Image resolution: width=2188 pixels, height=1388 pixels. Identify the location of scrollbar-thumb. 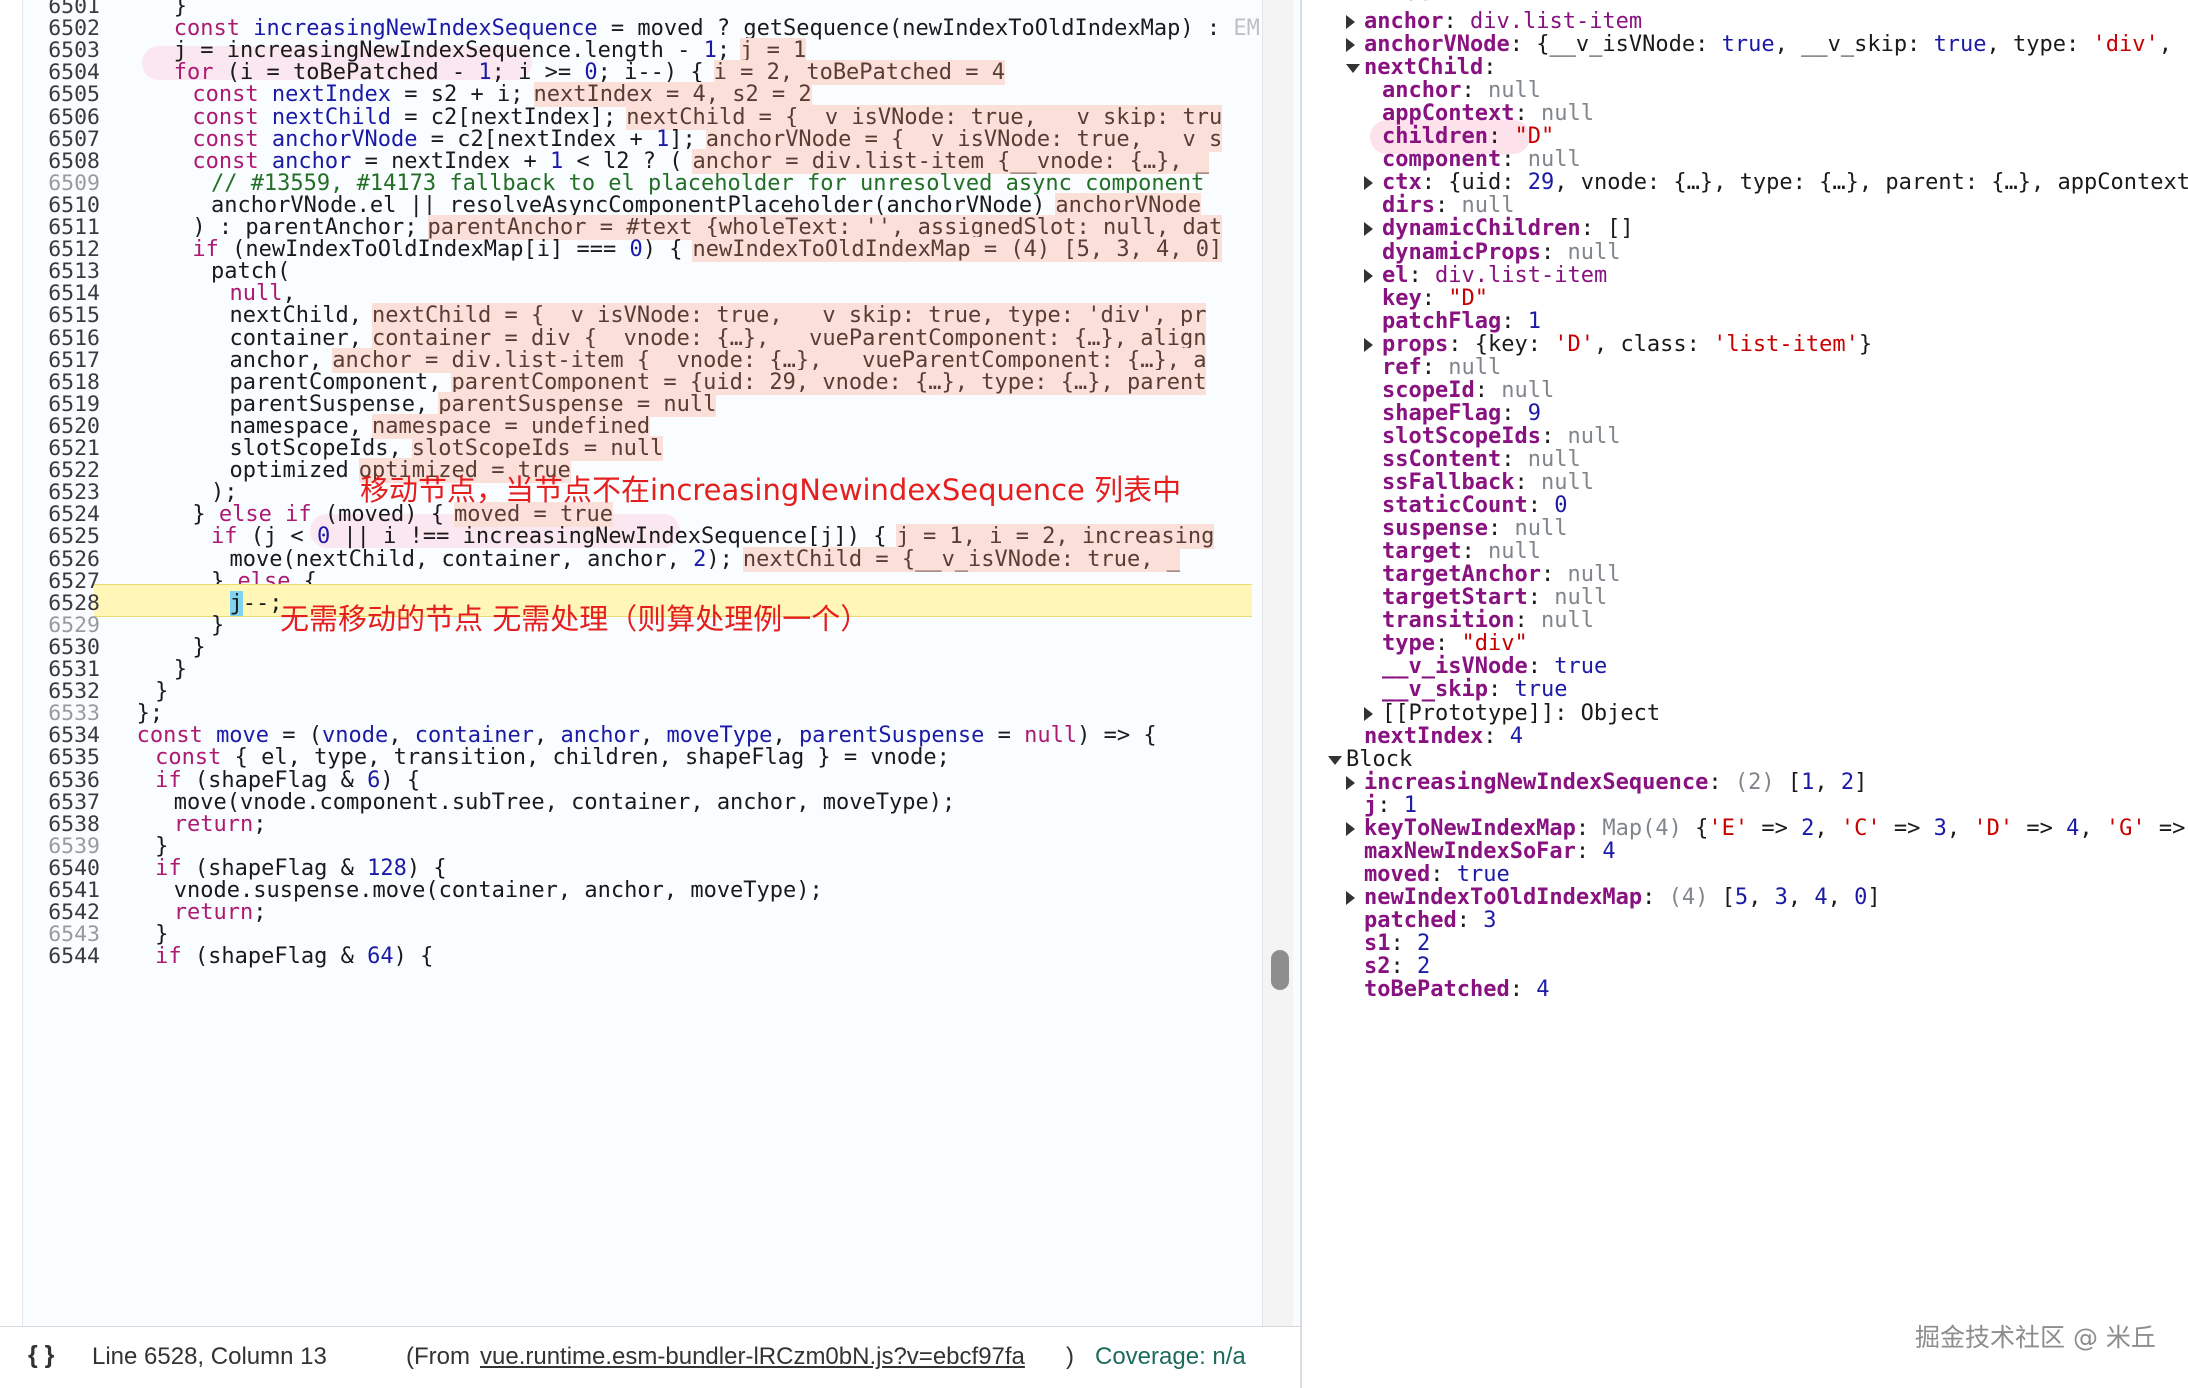
(1280, 970).